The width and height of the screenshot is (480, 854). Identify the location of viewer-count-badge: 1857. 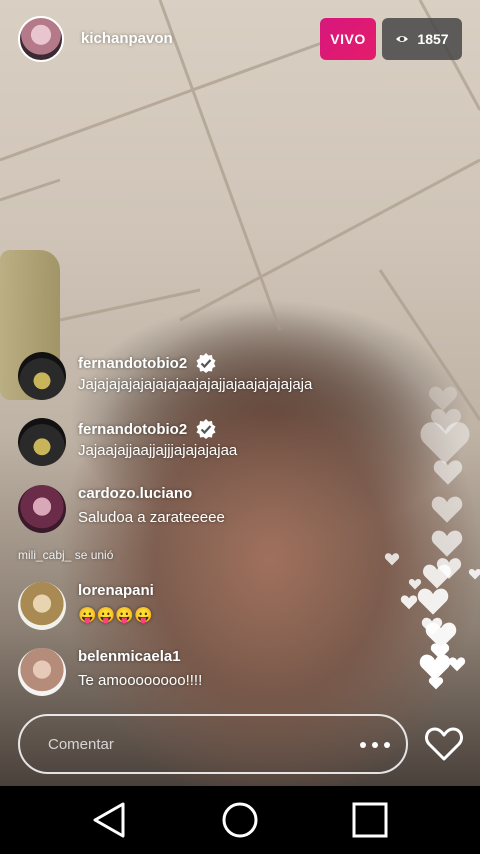
(422, 39).